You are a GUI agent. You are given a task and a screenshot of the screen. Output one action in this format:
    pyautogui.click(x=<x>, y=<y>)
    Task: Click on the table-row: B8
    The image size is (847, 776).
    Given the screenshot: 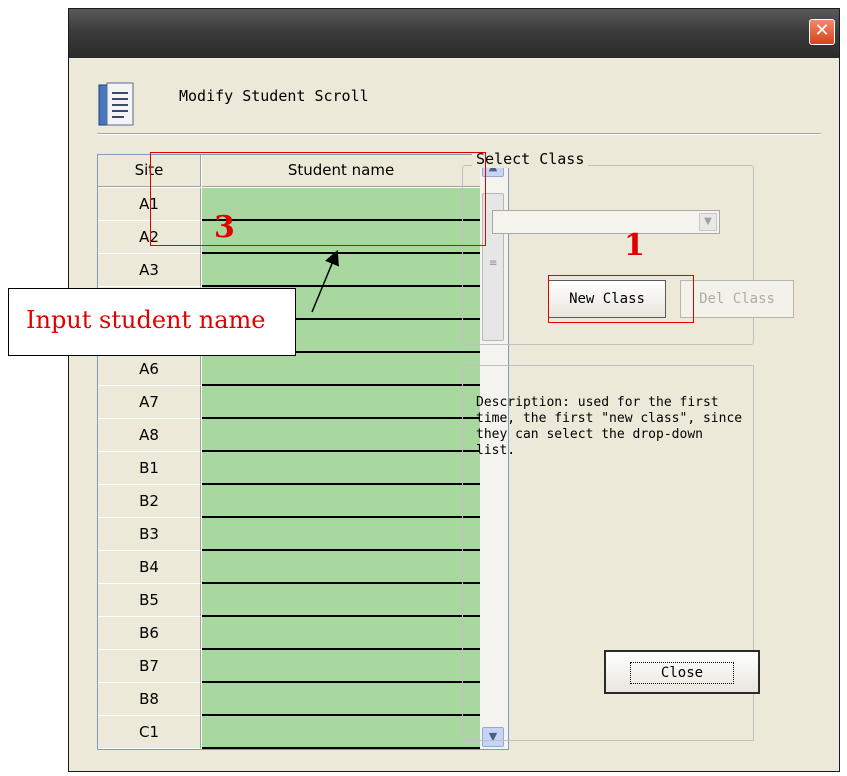 What is the action you would take?
    pyautogui.click(x=289, y=699)
    